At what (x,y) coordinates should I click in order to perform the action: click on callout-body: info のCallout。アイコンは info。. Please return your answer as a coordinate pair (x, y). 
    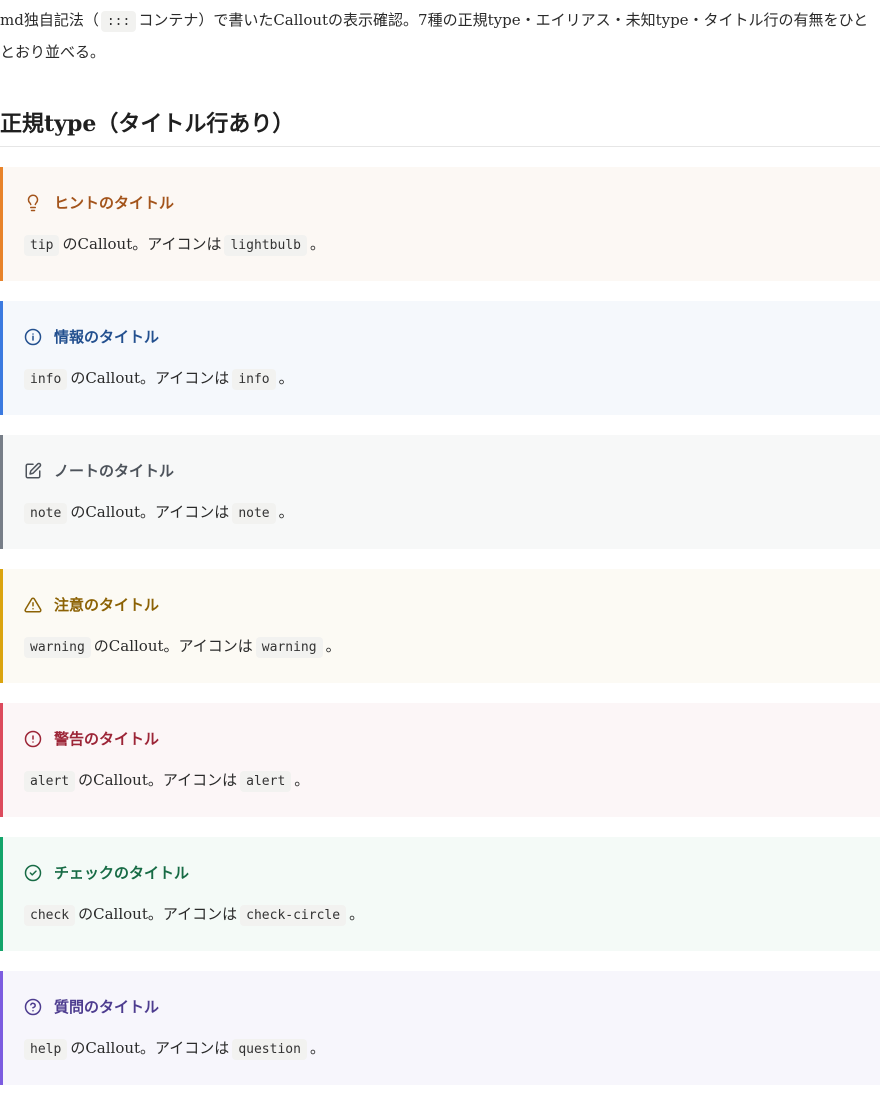
    Looking at the image, I should click on (159, 379).